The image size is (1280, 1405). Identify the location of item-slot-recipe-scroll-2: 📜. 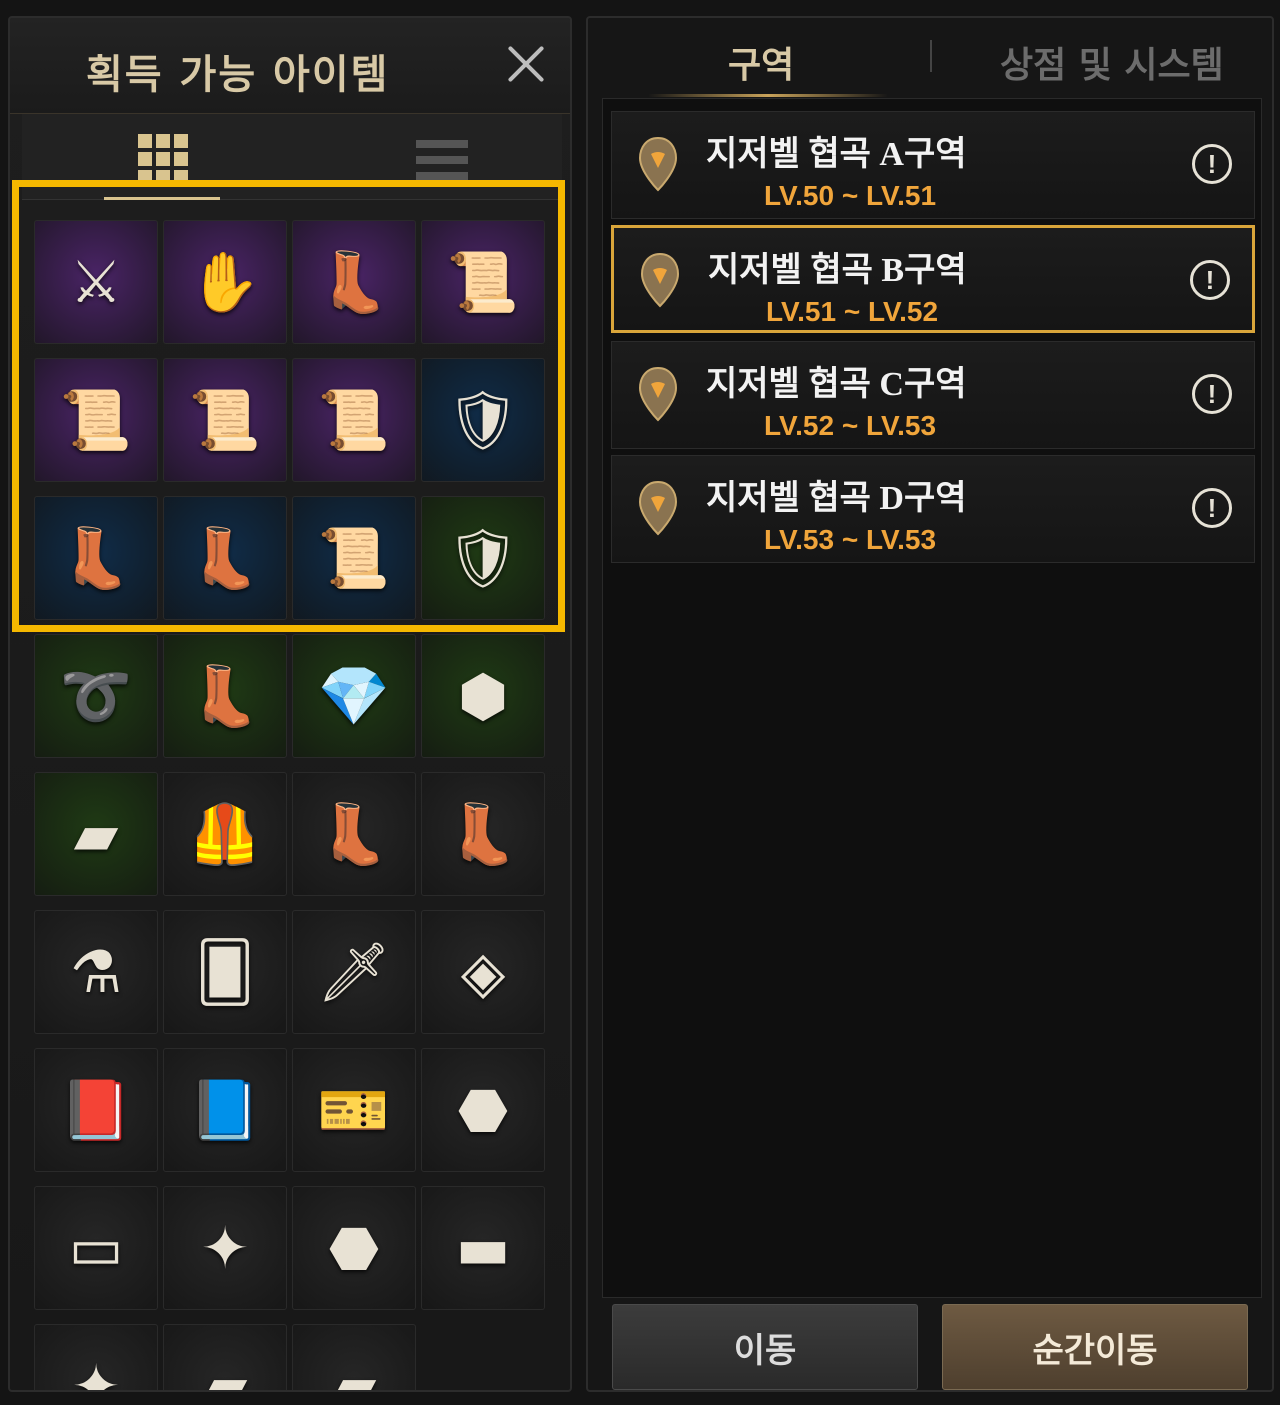
(354, 558).